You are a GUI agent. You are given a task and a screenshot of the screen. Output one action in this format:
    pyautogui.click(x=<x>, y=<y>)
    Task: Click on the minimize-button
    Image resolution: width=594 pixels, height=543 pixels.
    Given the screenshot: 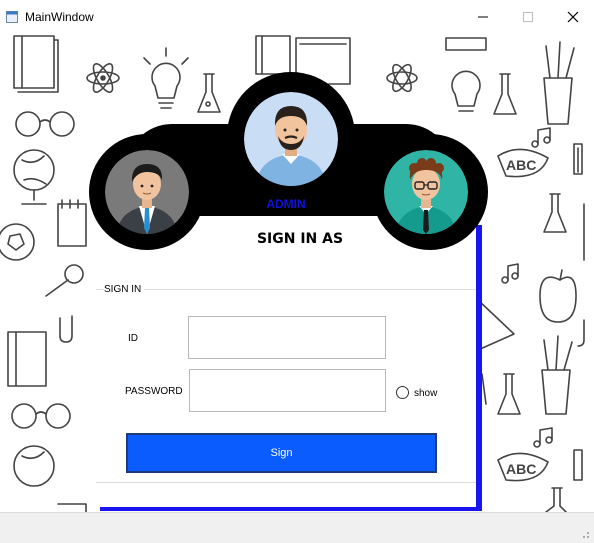 What is the action you would take?
    pyautogui.click(x=483, y=17)
    